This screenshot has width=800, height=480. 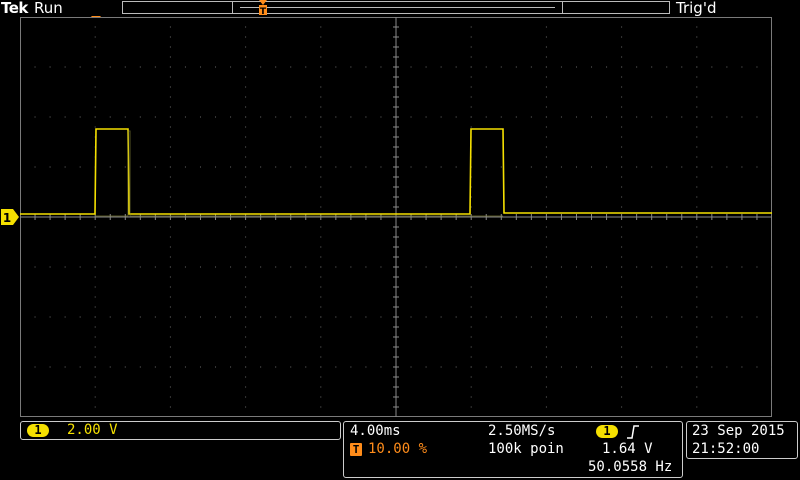 What do you see at coordinates (398, 449) in the screenshot?
I see `trigger-position: 10.00 %` at bounding box center [398, 449].